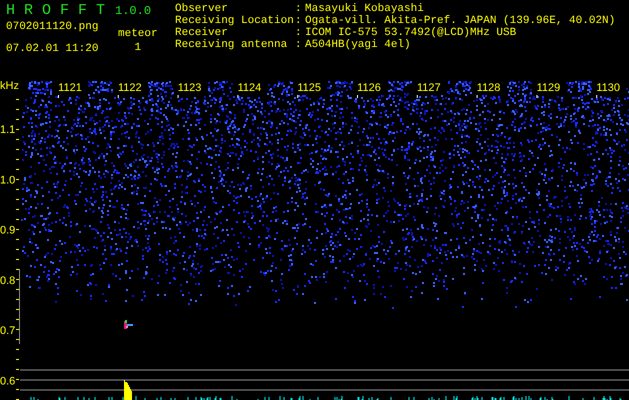 Image resolution: width=629 pixels, height=400 pixels. Describe the element at coordinates (364, 9) in the screenshot. I see `info-value: Masayuki Kobayashi` at that location.